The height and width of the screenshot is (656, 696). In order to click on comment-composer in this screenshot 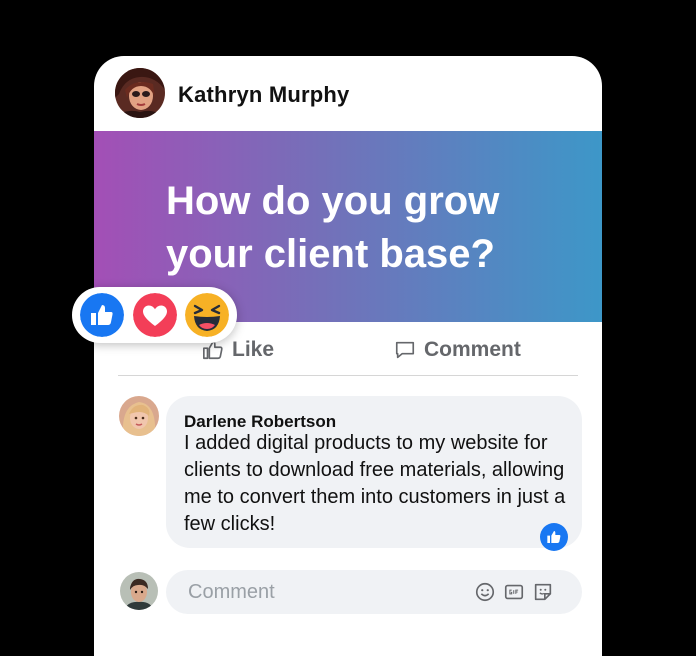, I will do `click(374, 592)`.